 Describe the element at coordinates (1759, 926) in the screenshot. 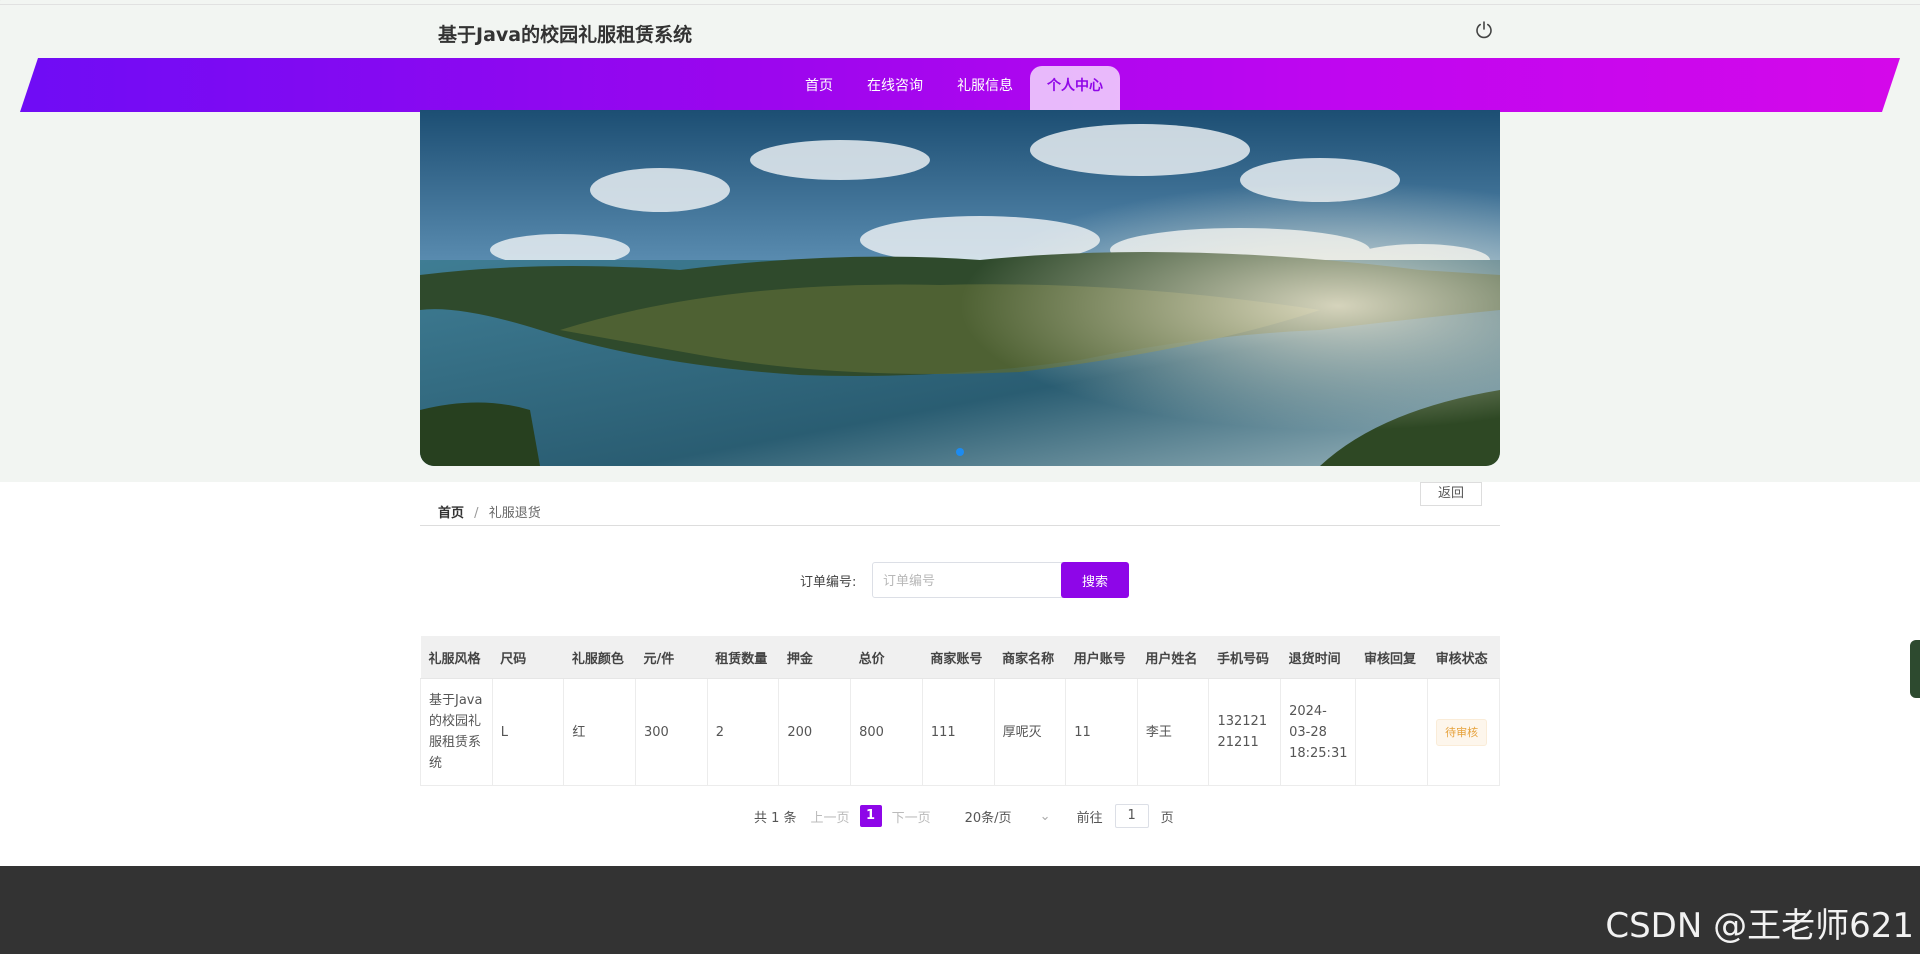

I see `watermark-text: CSDN @王老师621` at that location.